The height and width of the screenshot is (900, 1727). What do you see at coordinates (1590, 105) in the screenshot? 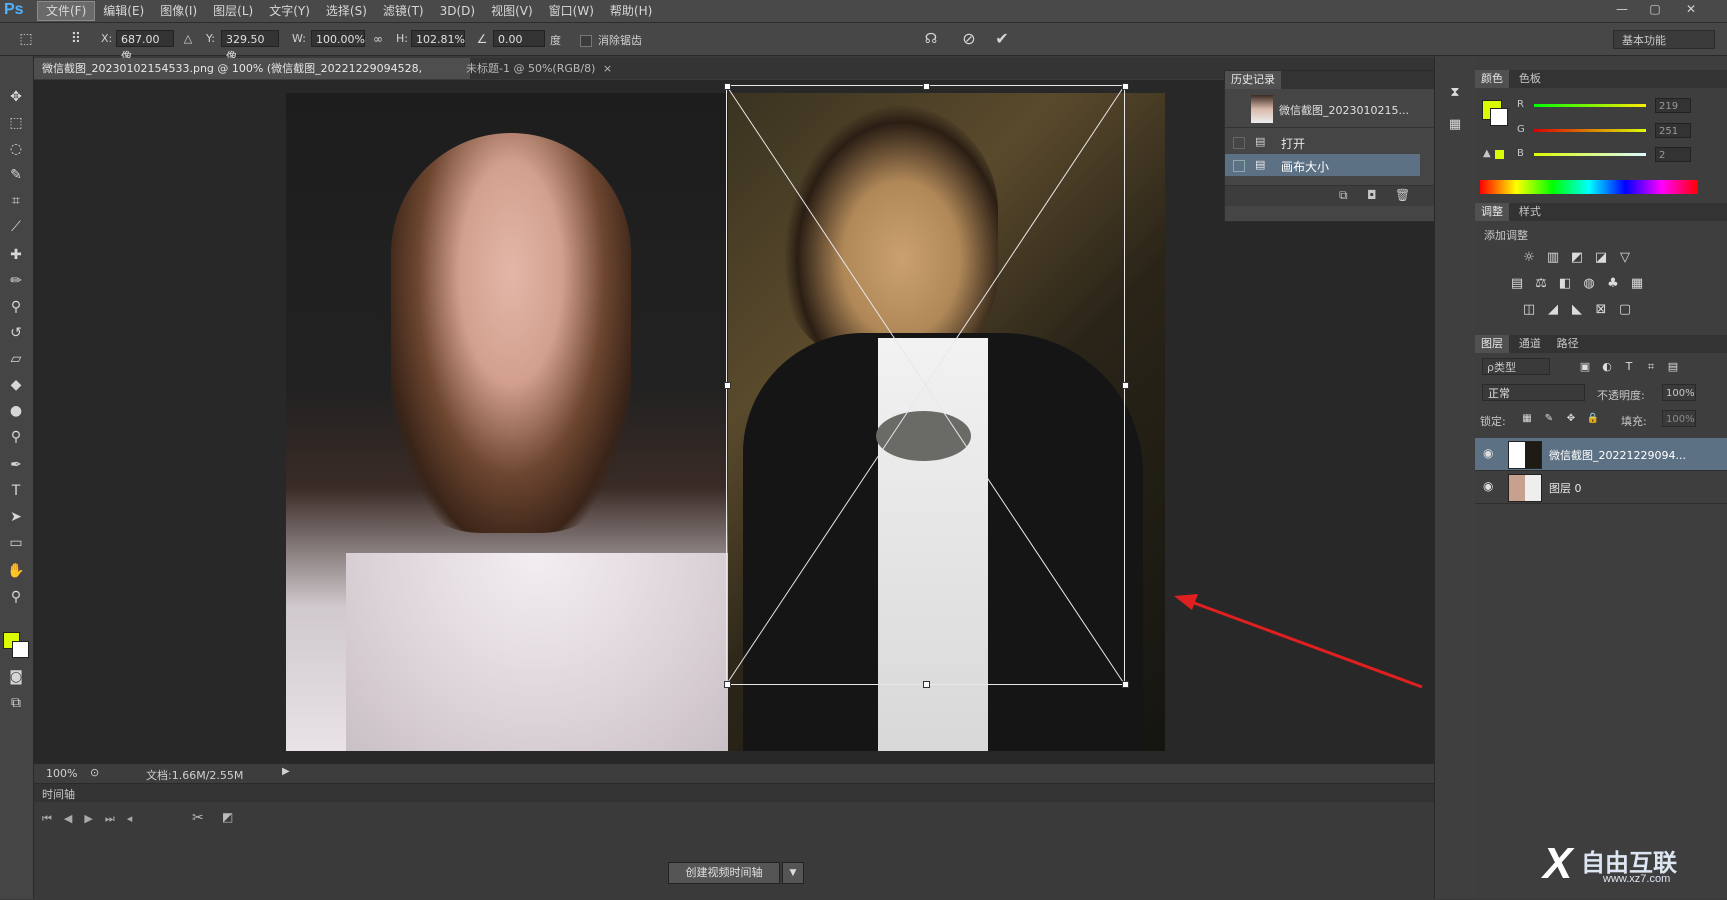
I see `r-slider` at bounding box center [1590, 105].